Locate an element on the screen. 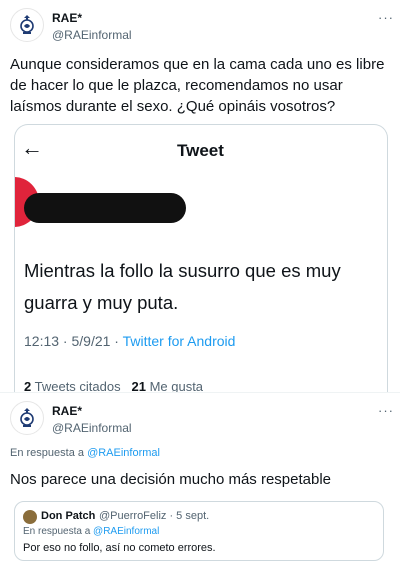 This screenshot has width=400, height=567. quoted-reply-handle-link: @RAEinformal is located at coordinates (126, 531).